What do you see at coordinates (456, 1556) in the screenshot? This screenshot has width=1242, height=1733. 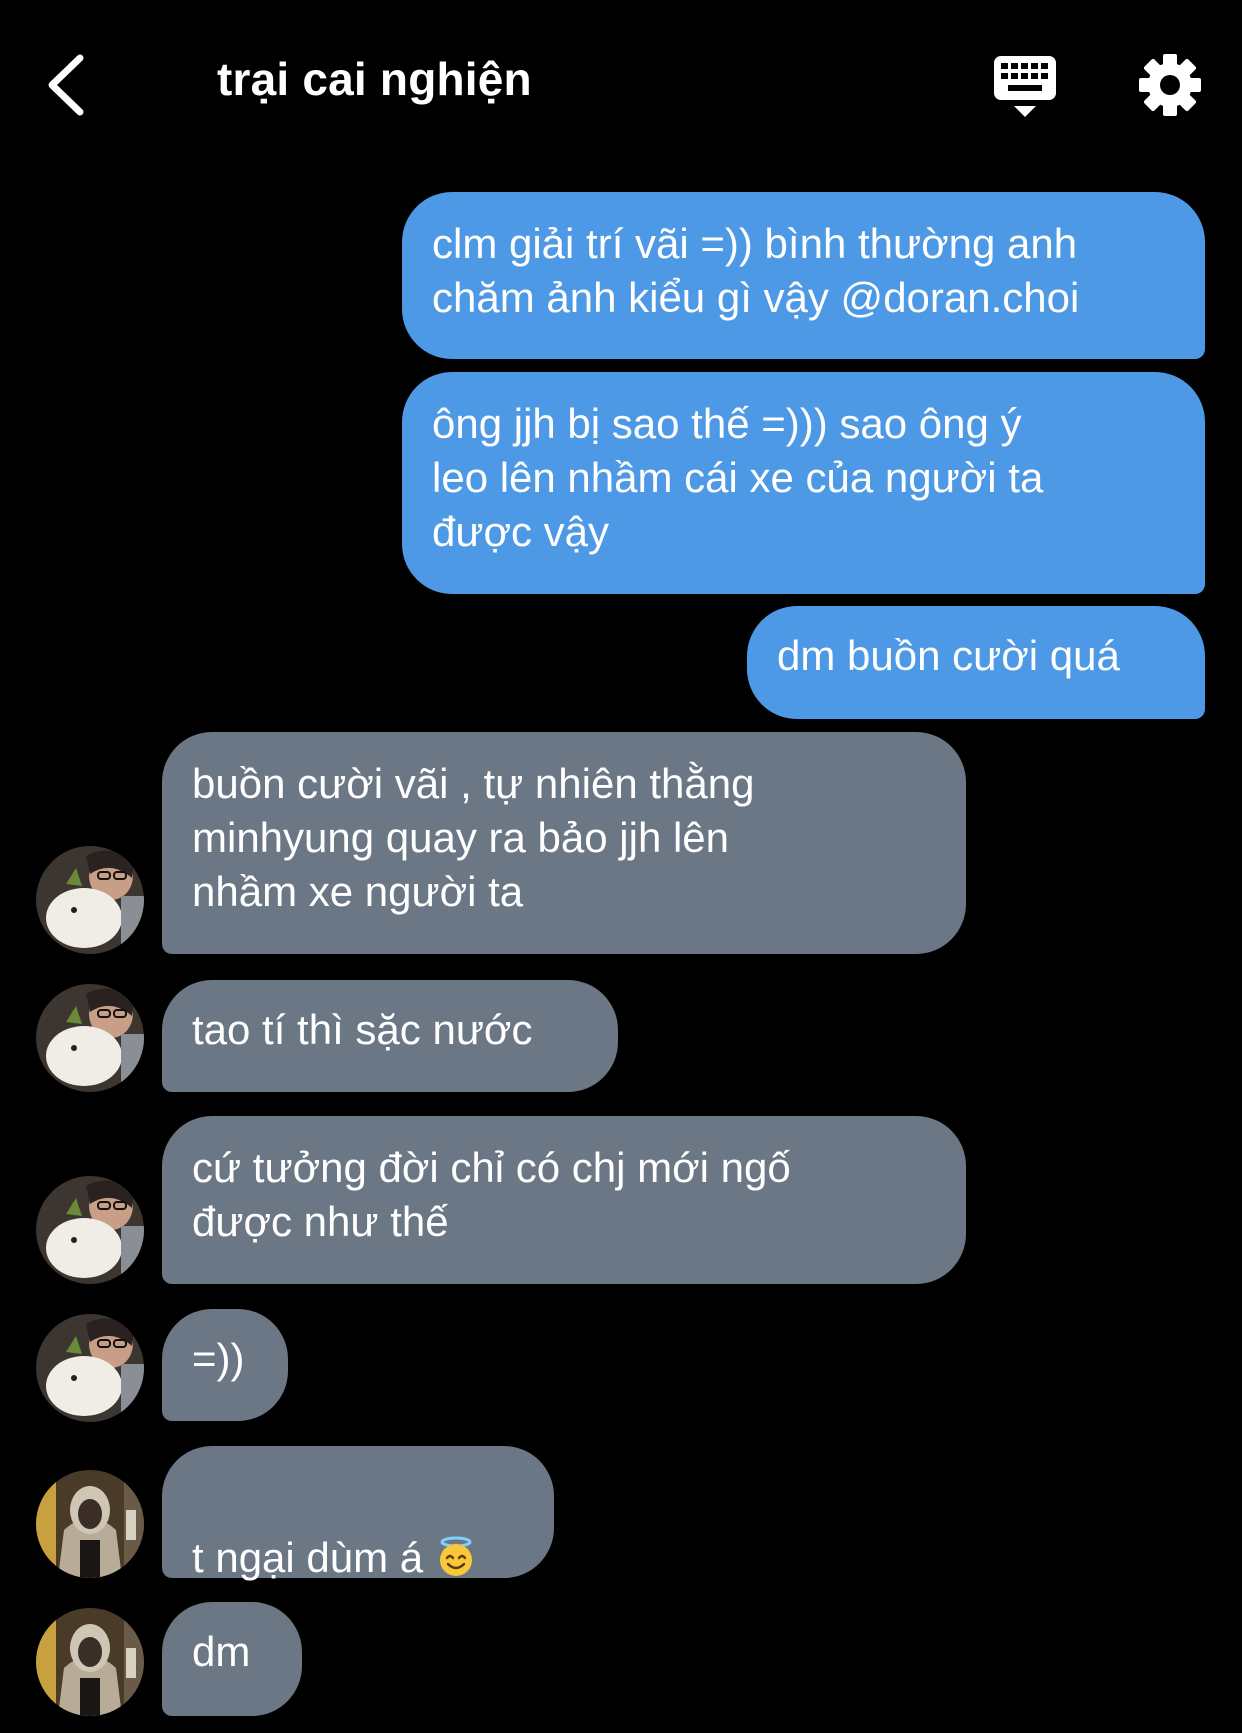 I see `smiling-face-with-halo-icon` at bounding box center [456, 1556].